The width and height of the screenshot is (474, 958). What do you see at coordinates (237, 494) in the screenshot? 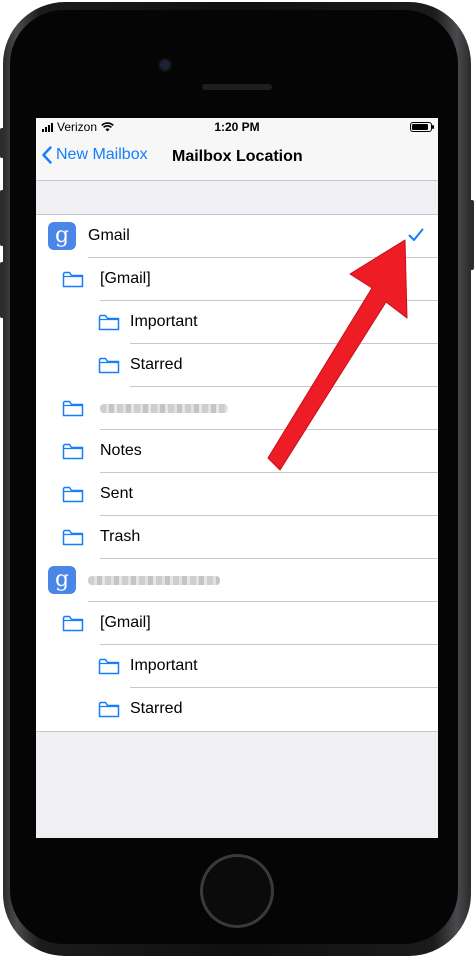
I see `mailbox-row: Sent` at bounding box center [237, 494].